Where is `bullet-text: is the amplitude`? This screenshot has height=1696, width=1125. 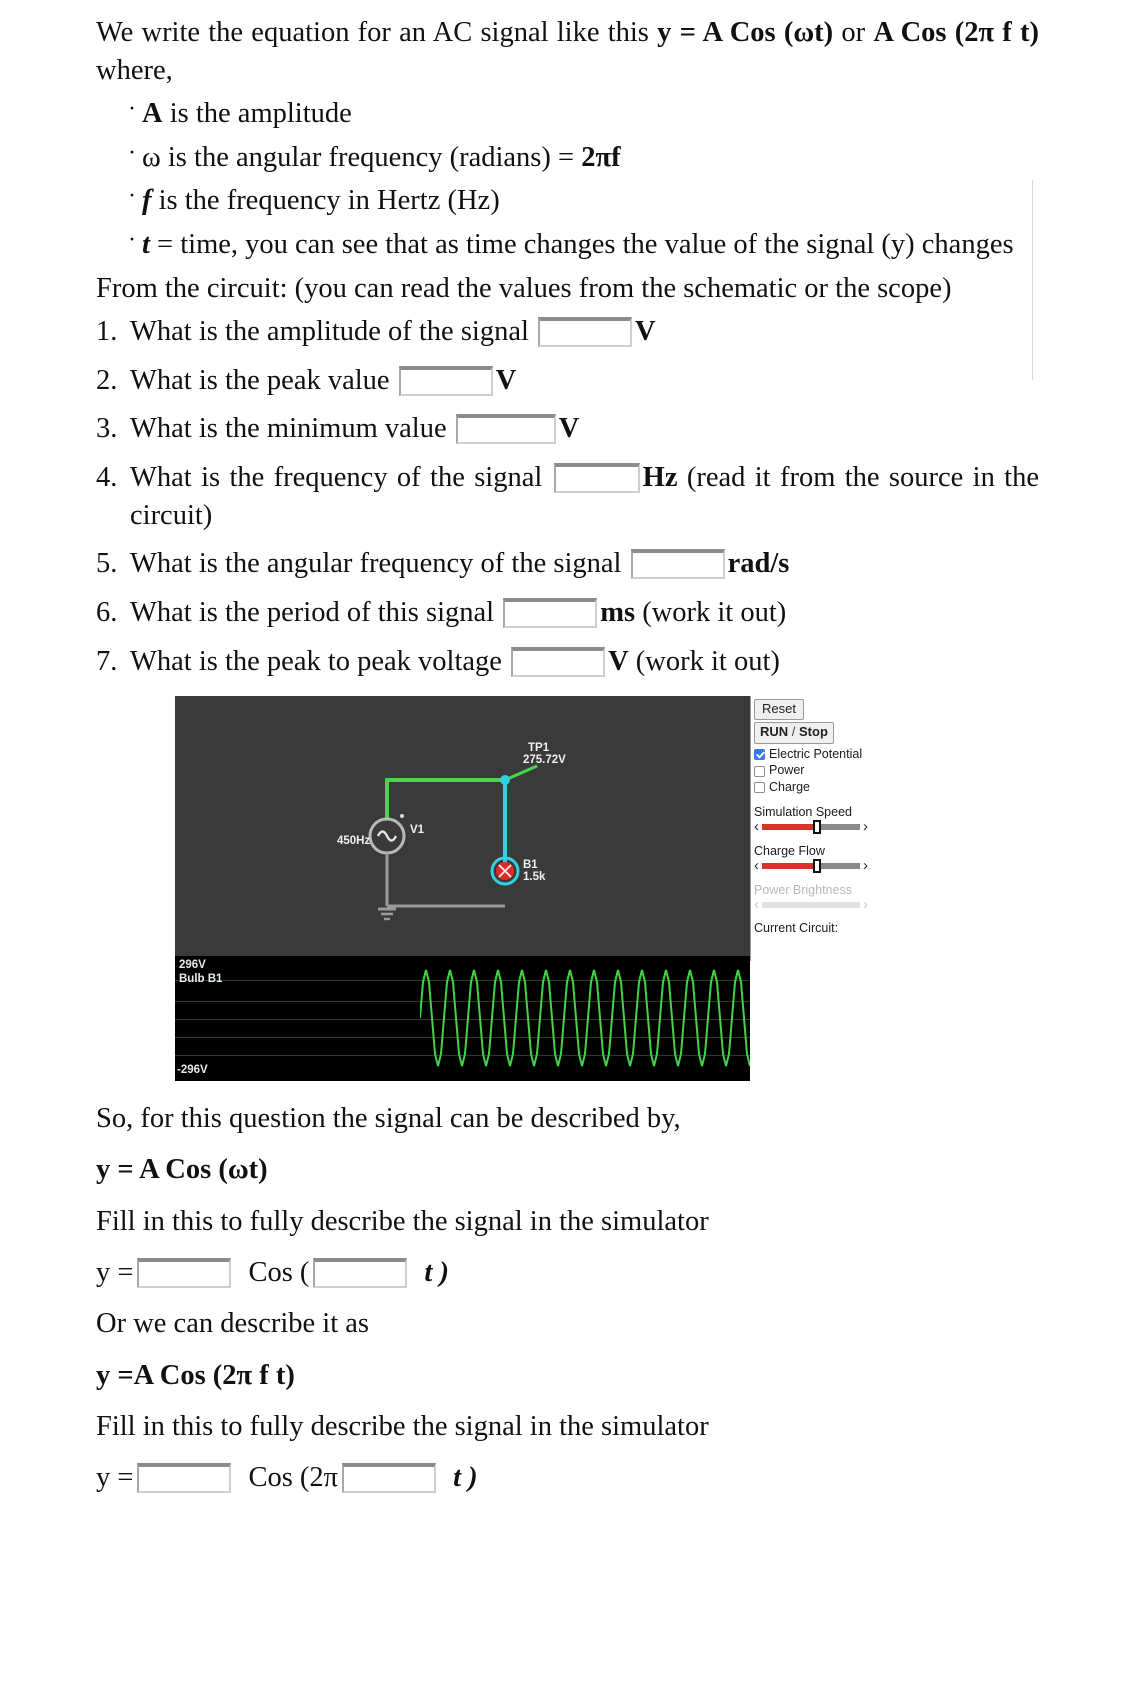 bullet-text: is the amplitude is located at coordinates (257, 114).